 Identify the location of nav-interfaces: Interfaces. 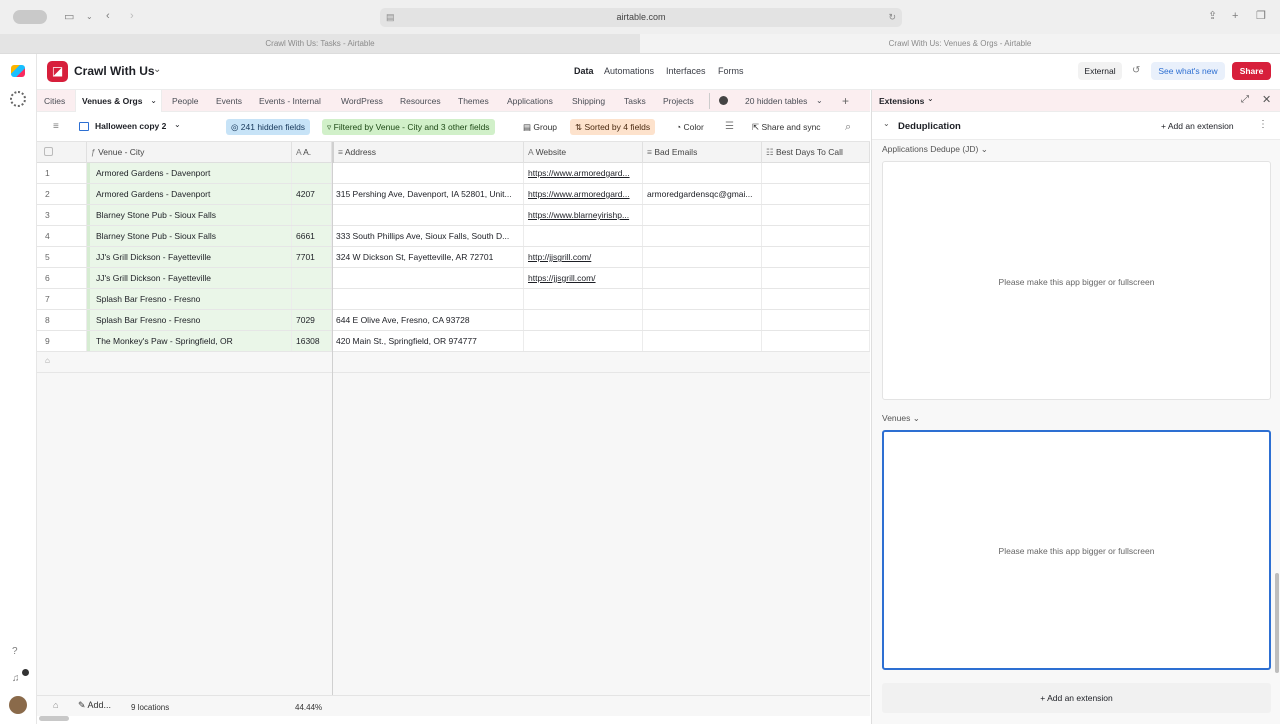
(686, 71).